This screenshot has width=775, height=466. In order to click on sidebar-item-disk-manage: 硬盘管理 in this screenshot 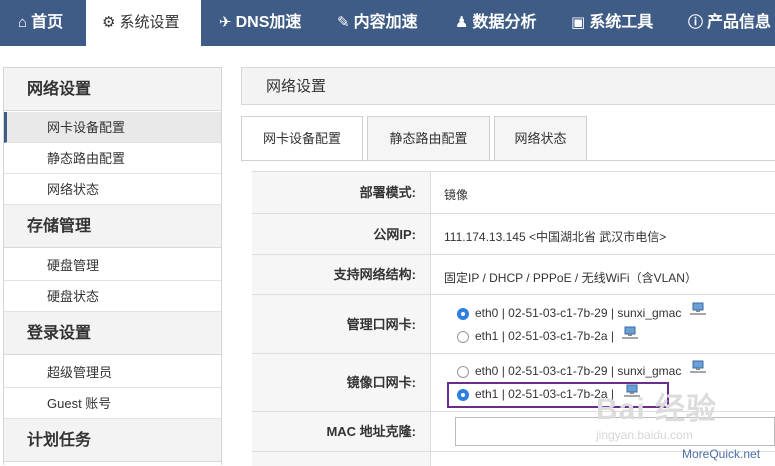, I will do `click(112, 265)`.